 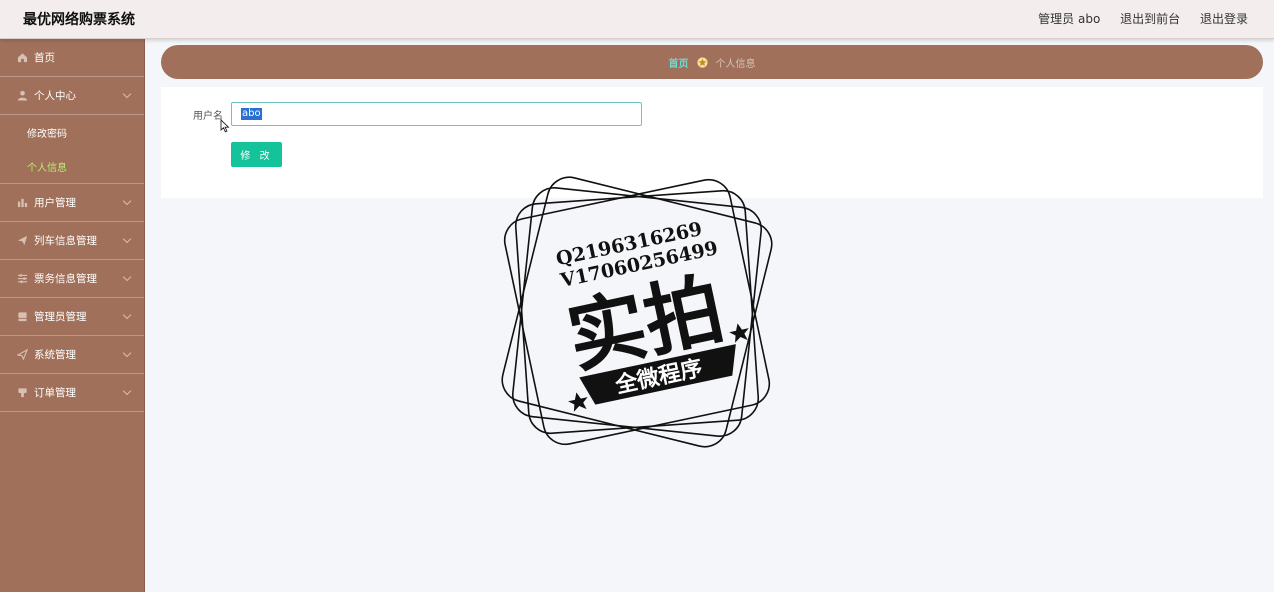 I want to click on sidebar-subitem-change-password: 修改密码, so click(x=72, y=132).